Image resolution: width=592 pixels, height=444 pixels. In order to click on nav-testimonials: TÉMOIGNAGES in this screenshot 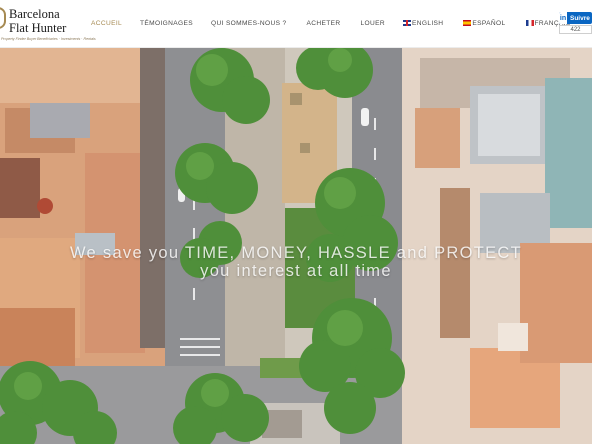, I will do `click(166, 23)`.